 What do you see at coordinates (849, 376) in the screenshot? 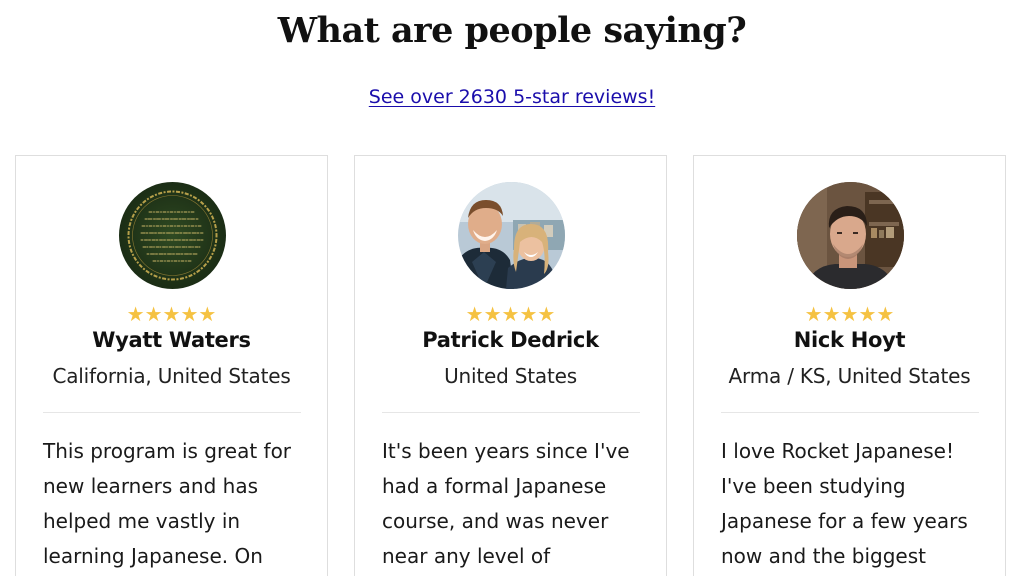
I see `reviewer-location: Arma / KS, United States` at bounding box center [849, 376].